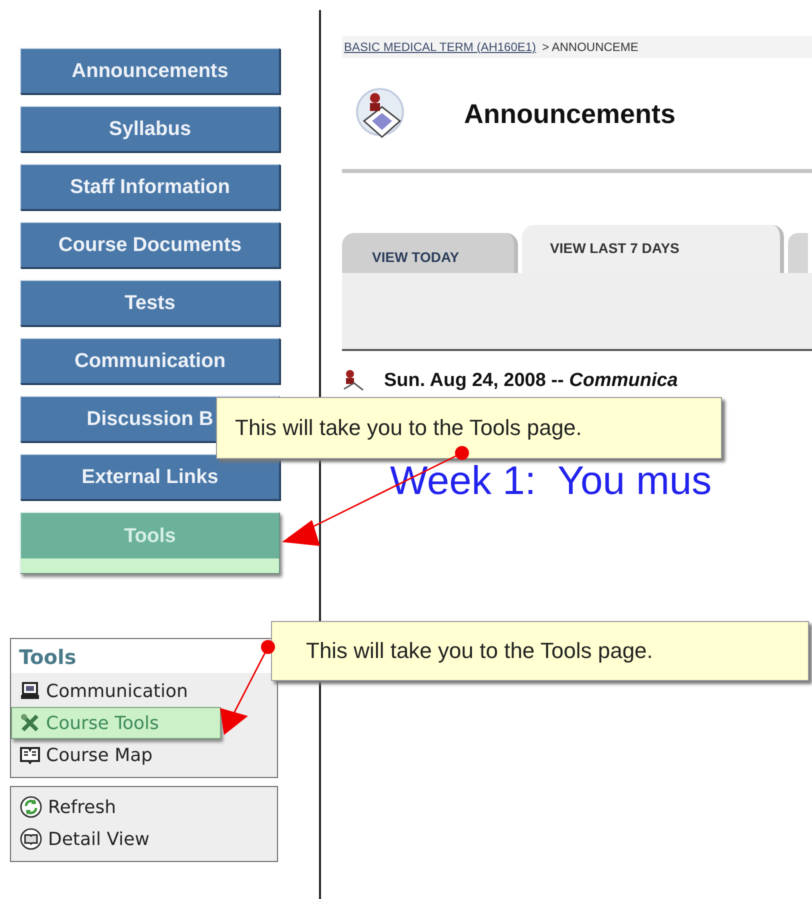 The image size is (812, 899). What do you see at coordinates (150, 361) in the screenshot?
I see `nav-button: Communication` at bounding box center [150, 361].